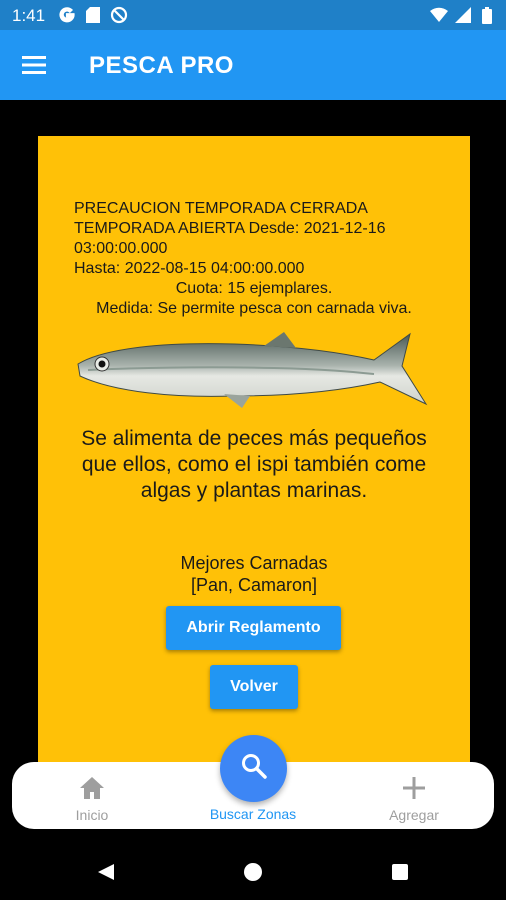  Describe the element at coordinates (106, 872) in the screenshot. I see `back-icon` at that location.